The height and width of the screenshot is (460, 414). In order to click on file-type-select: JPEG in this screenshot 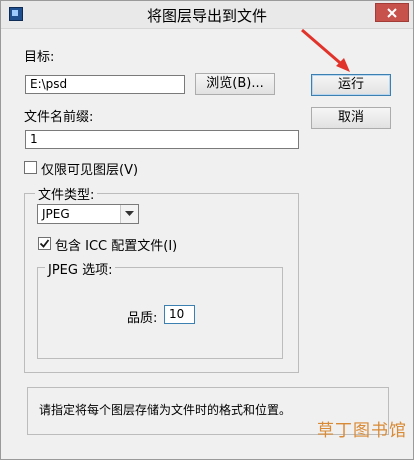, I will do `click(88, 214)`.